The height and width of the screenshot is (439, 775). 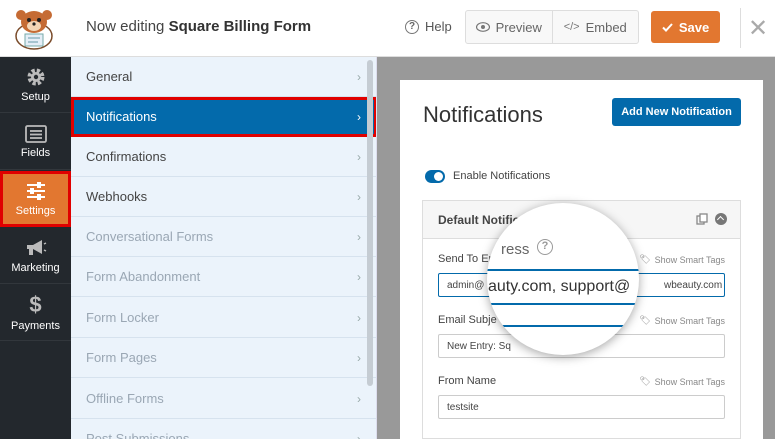 What do you see at coordinates (34, 30) in the screenshot?
I see `wpforms-bear-logo-icon` at bounding box center [34, 30].